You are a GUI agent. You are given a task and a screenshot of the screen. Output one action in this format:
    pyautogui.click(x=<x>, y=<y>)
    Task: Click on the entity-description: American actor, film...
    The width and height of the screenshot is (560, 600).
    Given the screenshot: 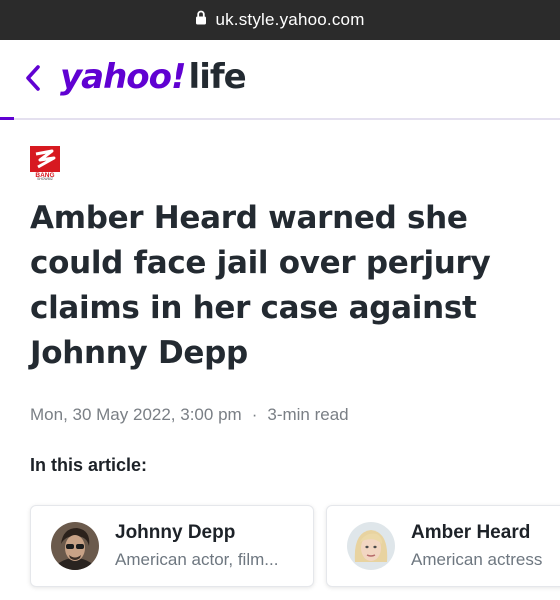 What is the action you would take?
    pyautogui.click(x=197, y=559)
    